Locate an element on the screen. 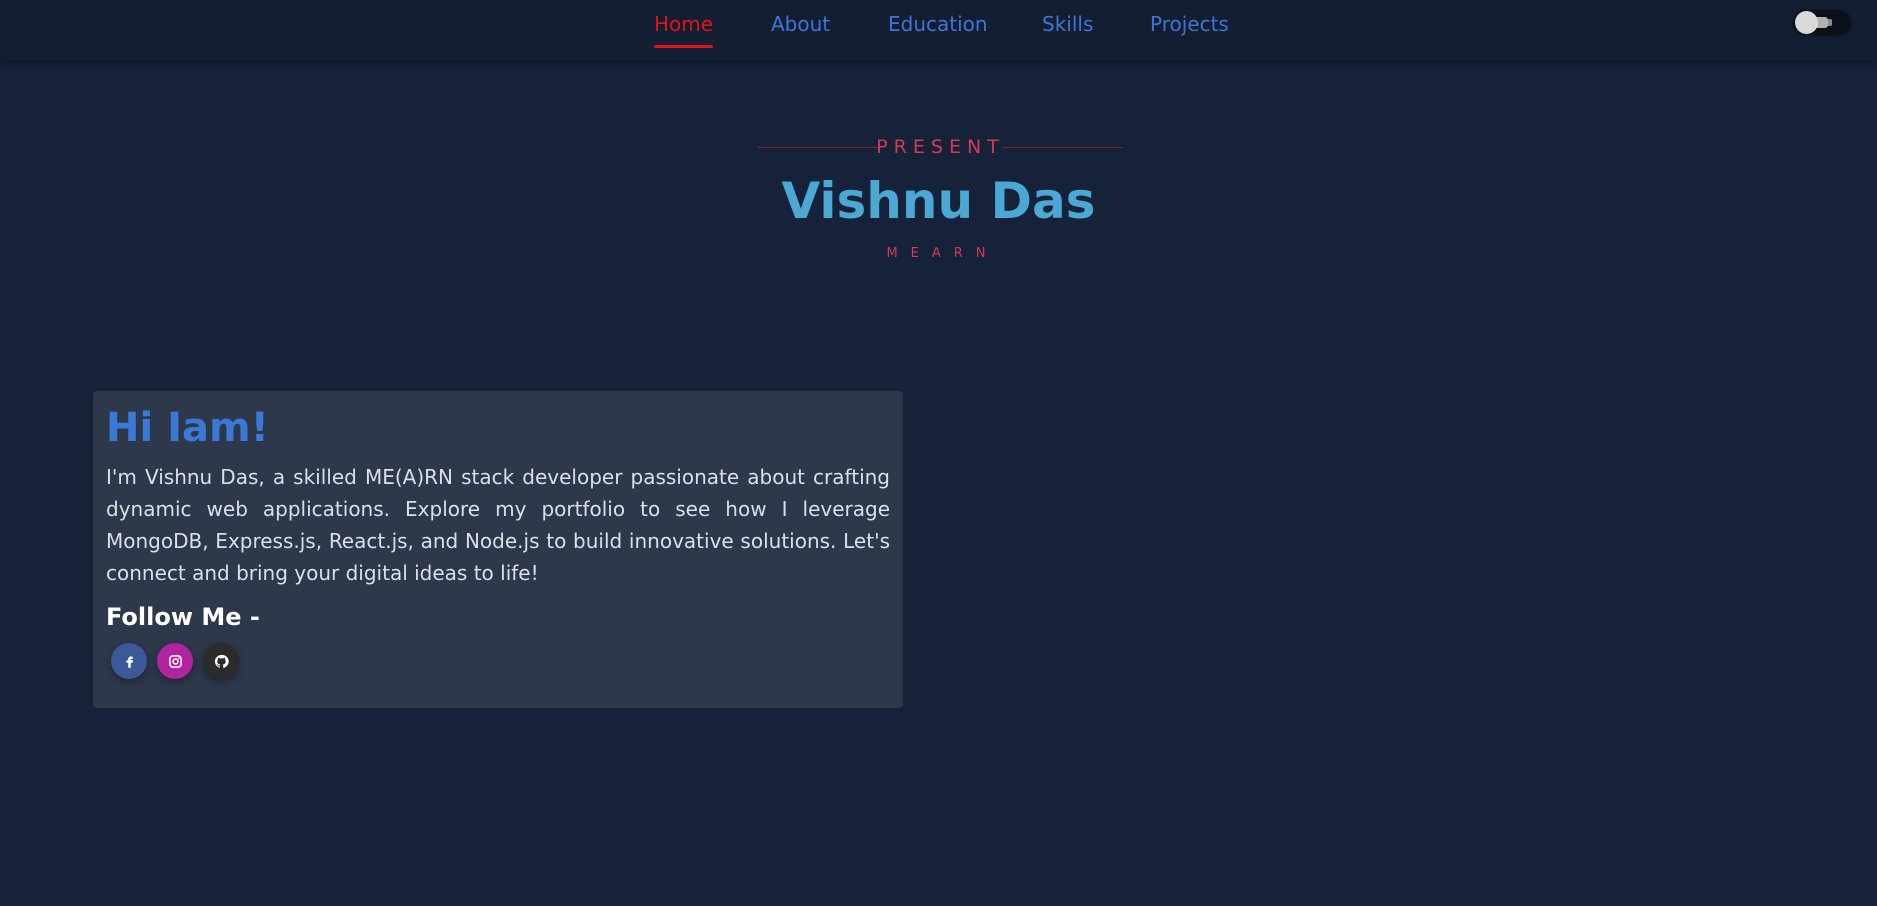 The width and height of the screenshot is (1877, 906). github-icon is located at coordinates (221, 661).